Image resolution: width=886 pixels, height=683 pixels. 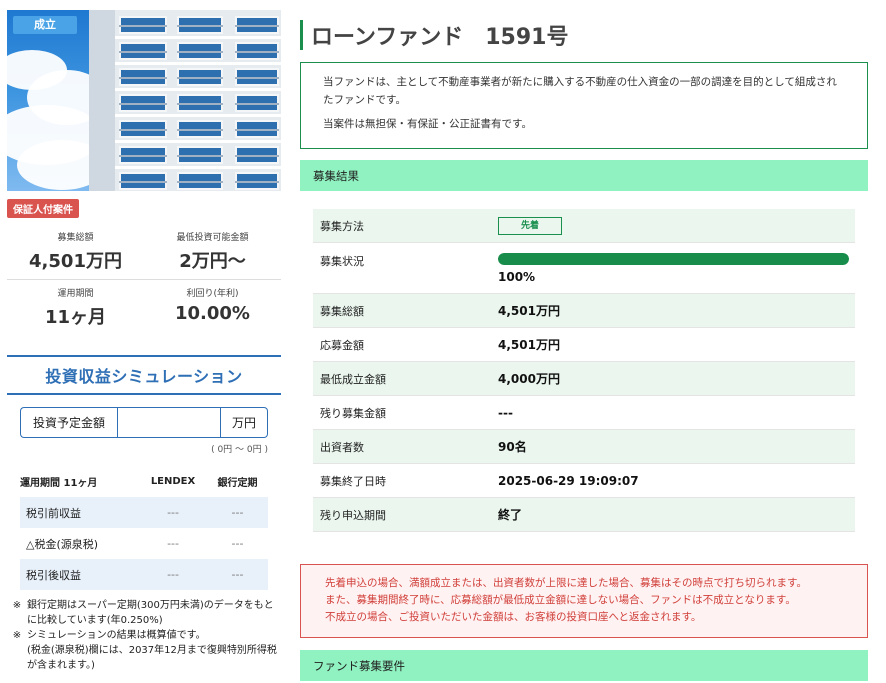 I want to click on fund-name: ローンファンド, so click(x=387, y=37).